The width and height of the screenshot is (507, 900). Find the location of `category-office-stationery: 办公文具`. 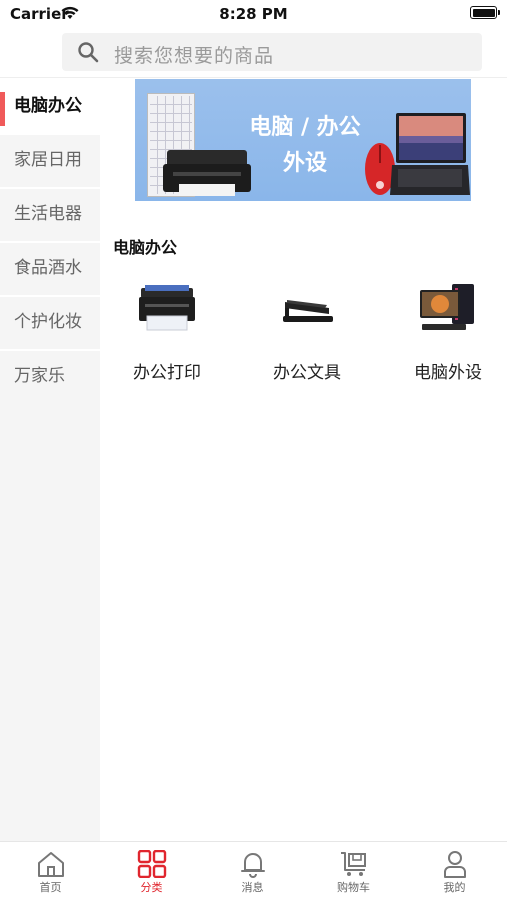

category-office-stationery: 办公文具 is located at coordinates (307, 328).